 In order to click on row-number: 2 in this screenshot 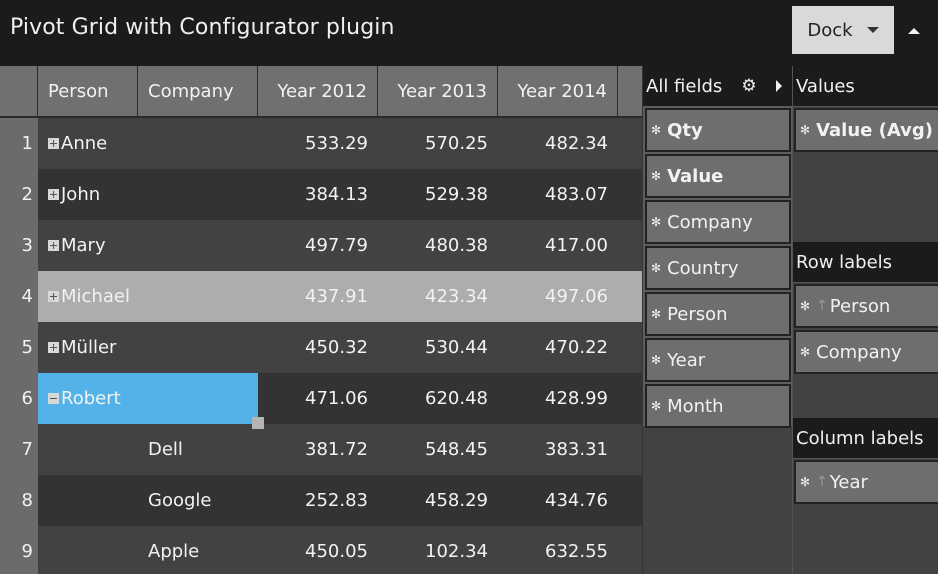, I will do `click(19, 194)`.